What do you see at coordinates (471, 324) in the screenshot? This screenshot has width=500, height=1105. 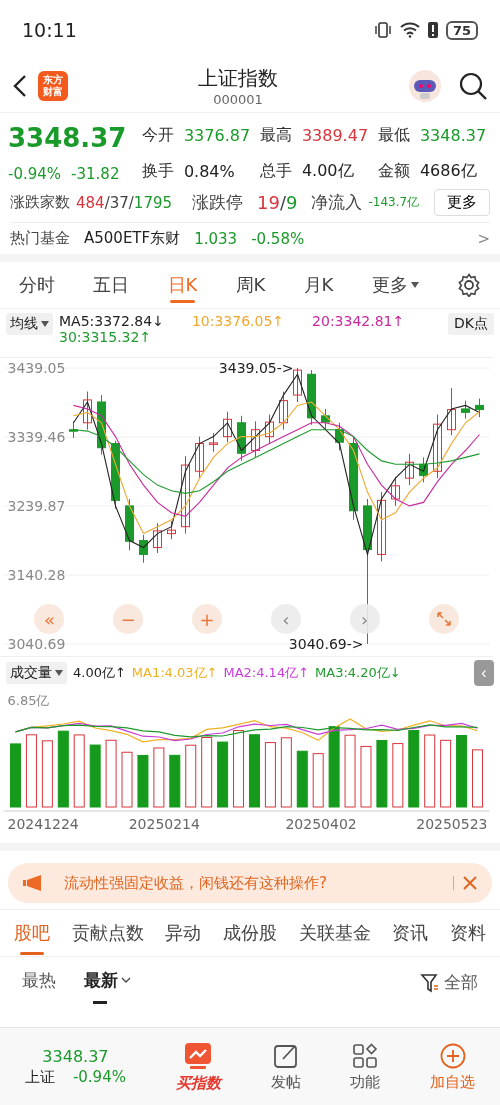 I see `dk-button: DK点` at bounding box center [471, 324].